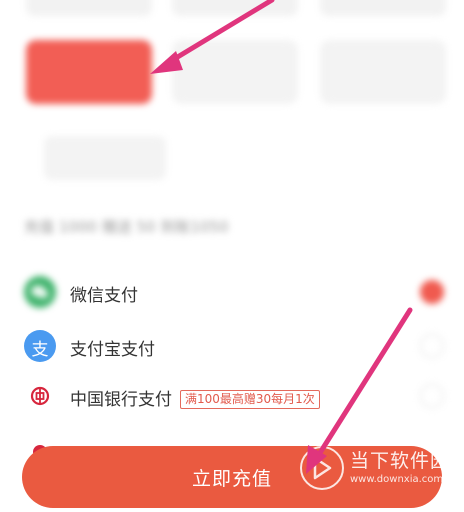 The image size is (464, 512). What do you see at coordinates (432, 292) in the screenshot?
I see `radio-selected` at bounding box center [432, 292].